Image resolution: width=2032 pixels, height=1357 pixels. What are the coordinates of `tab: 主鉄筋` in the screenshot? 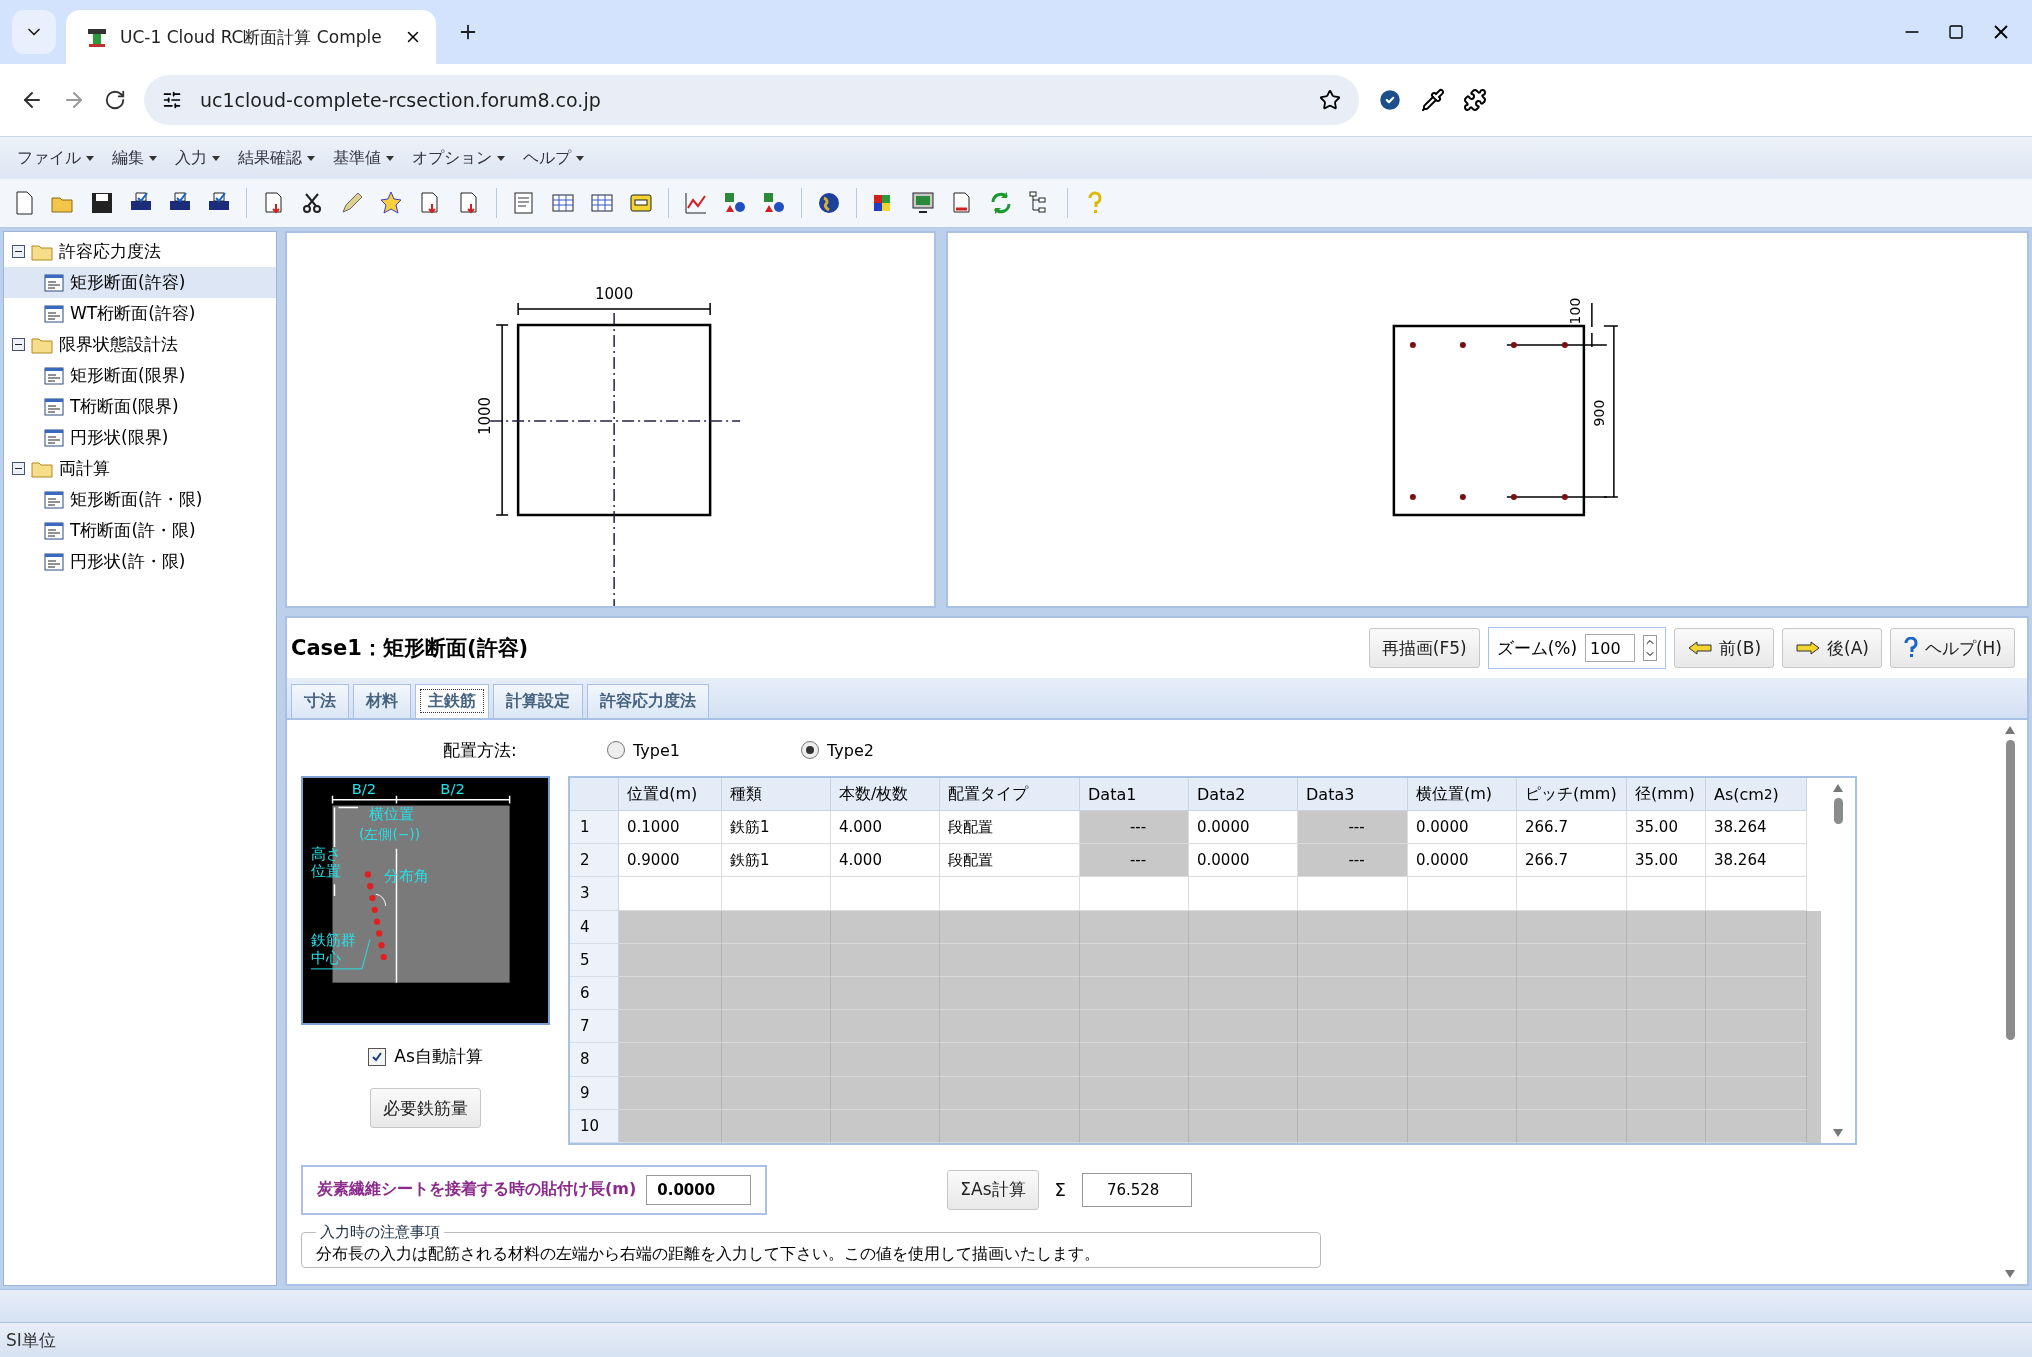 It's located at (452, 701).